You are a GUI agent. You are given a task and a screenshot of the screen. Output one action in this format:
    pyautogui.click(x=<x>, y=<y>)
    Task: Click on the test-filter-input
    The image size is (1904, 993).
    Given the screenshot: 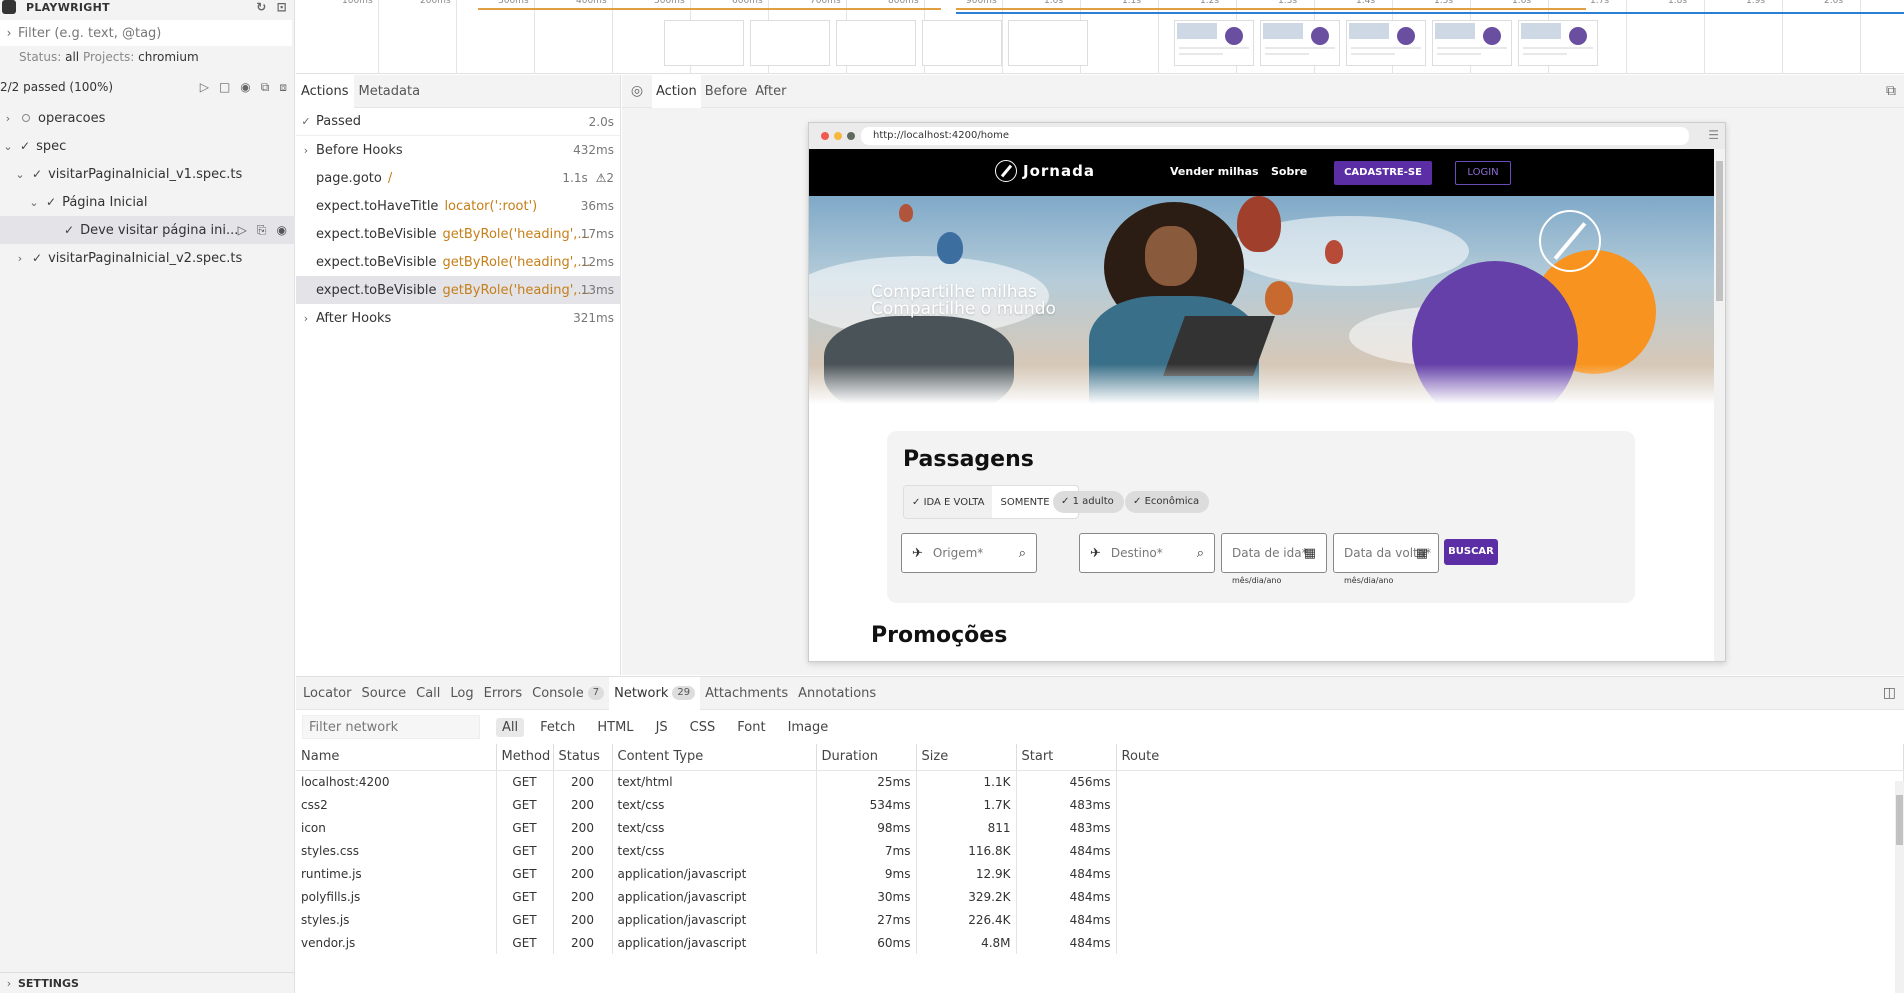 What is the action you would take?
    pyautogui.click(x=143, y=33)
    